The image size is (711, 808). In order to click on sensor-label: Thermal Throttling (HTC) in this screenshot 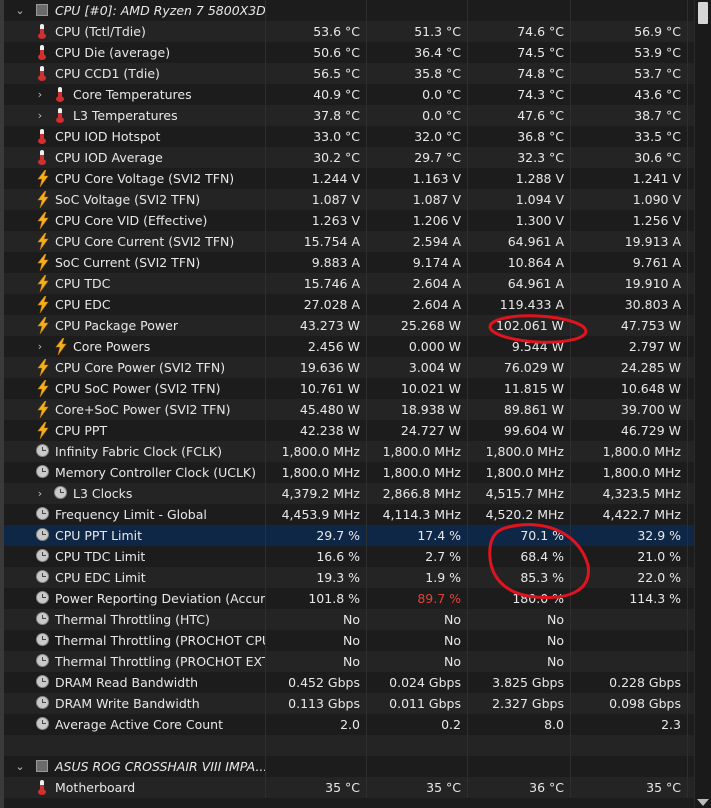, I will do `click(132, 619)`.